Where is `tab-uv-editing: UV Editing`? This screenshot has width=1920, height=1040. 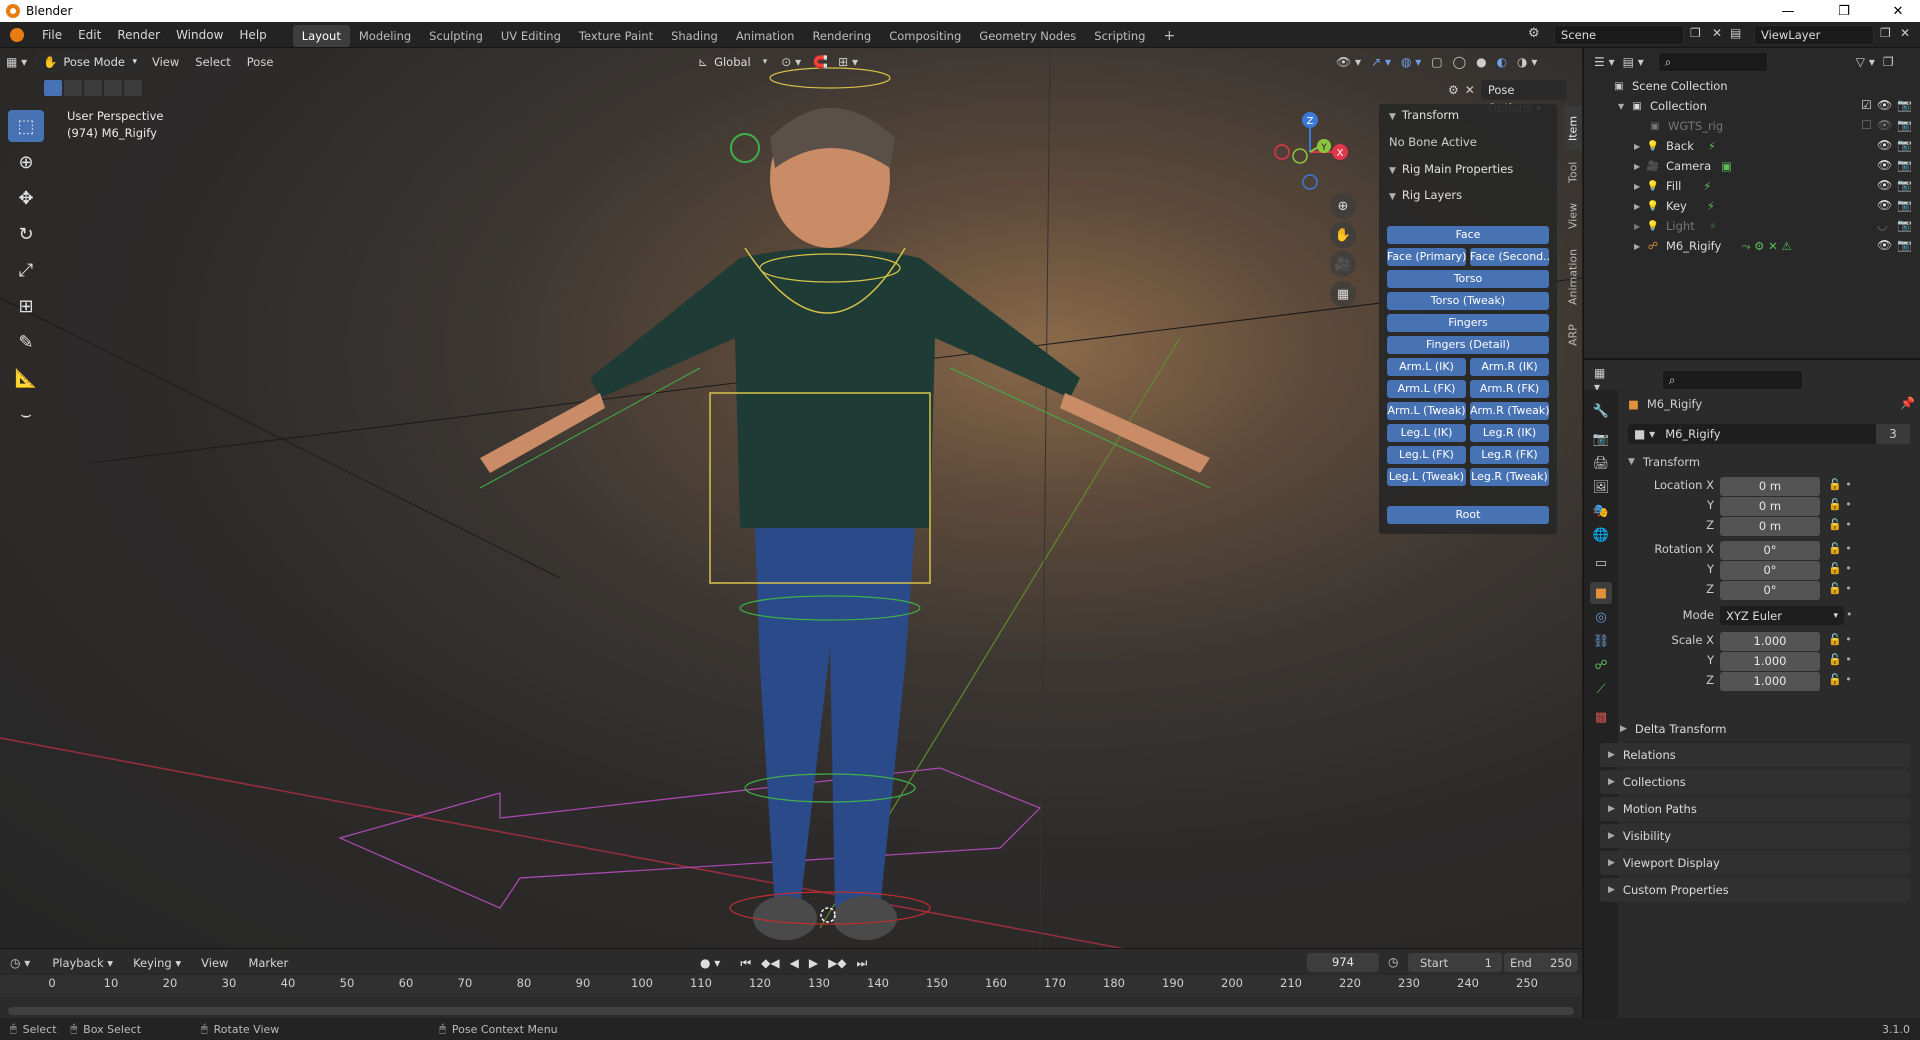
tab-uv-editing: UV Editing is located at coordinates (531, 36).